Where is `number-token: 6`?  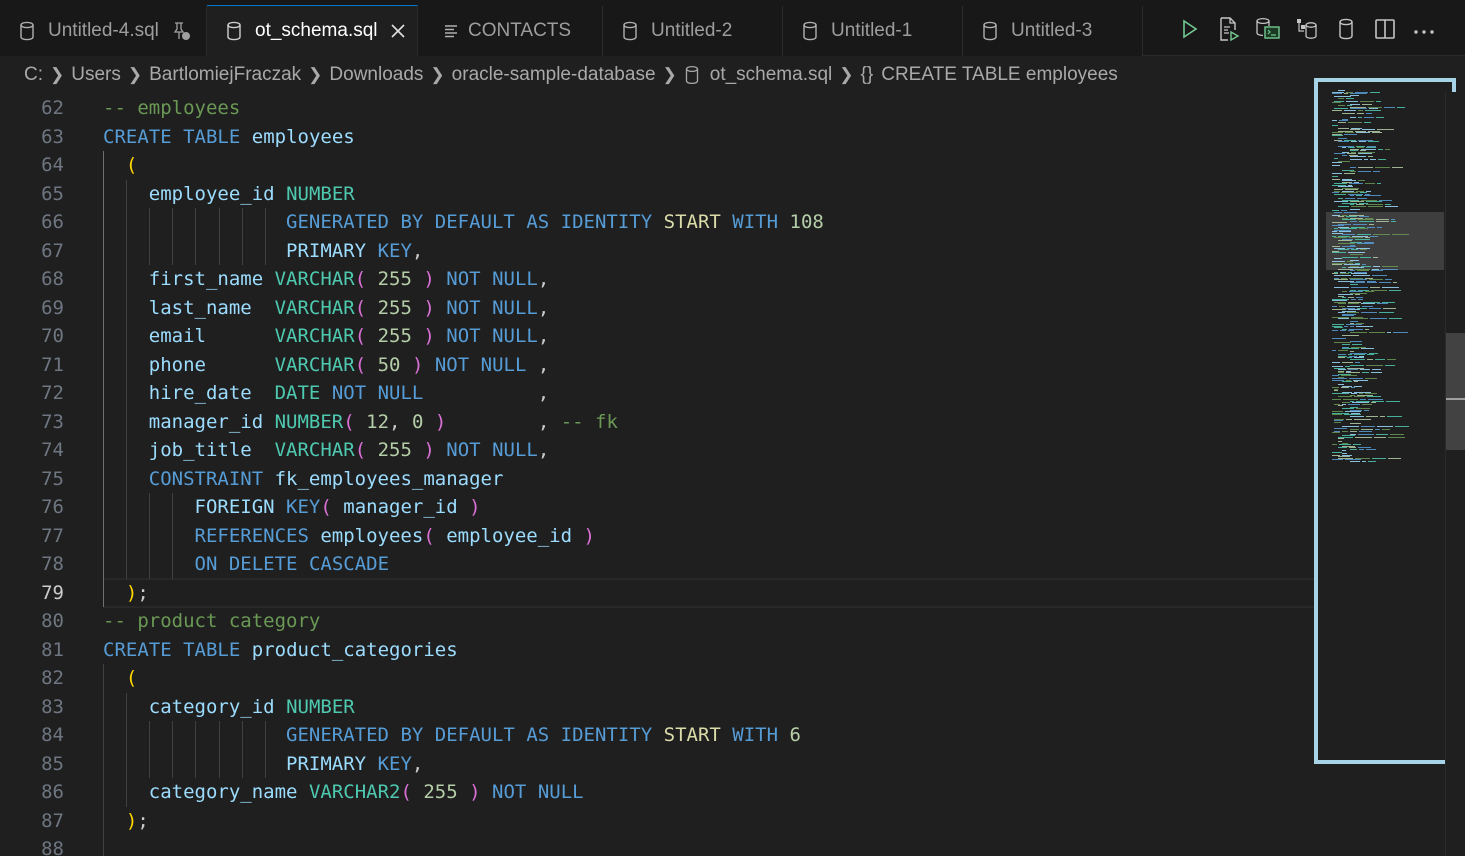
number-token: 6 is located at coordinates (795, 735).